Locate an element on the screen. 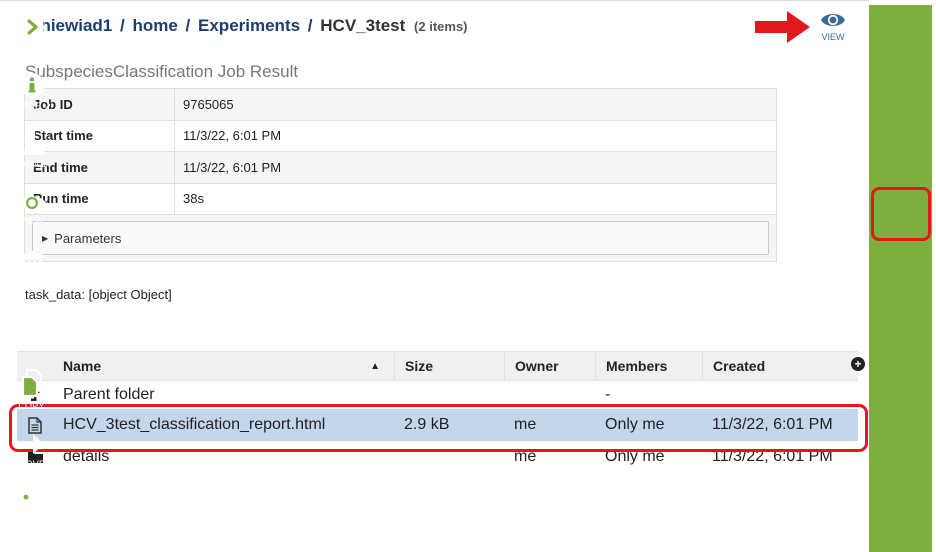 The width and height of the screenshot is (936, 552). column-header-name: Name ▲ is located at coordinates (223, 366).